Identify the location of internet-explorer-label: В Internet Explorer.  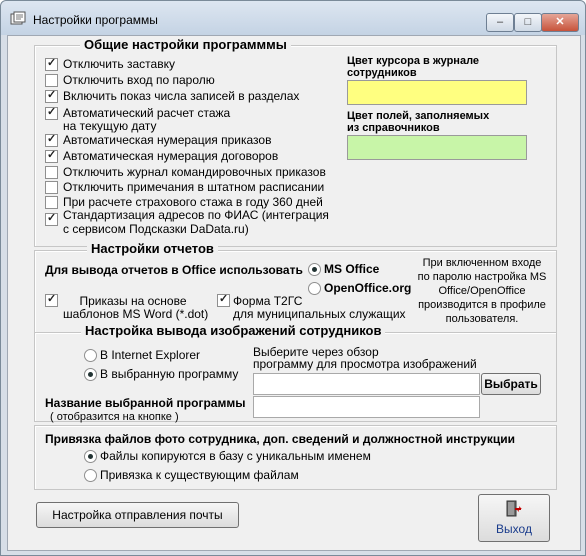
(150, 355).